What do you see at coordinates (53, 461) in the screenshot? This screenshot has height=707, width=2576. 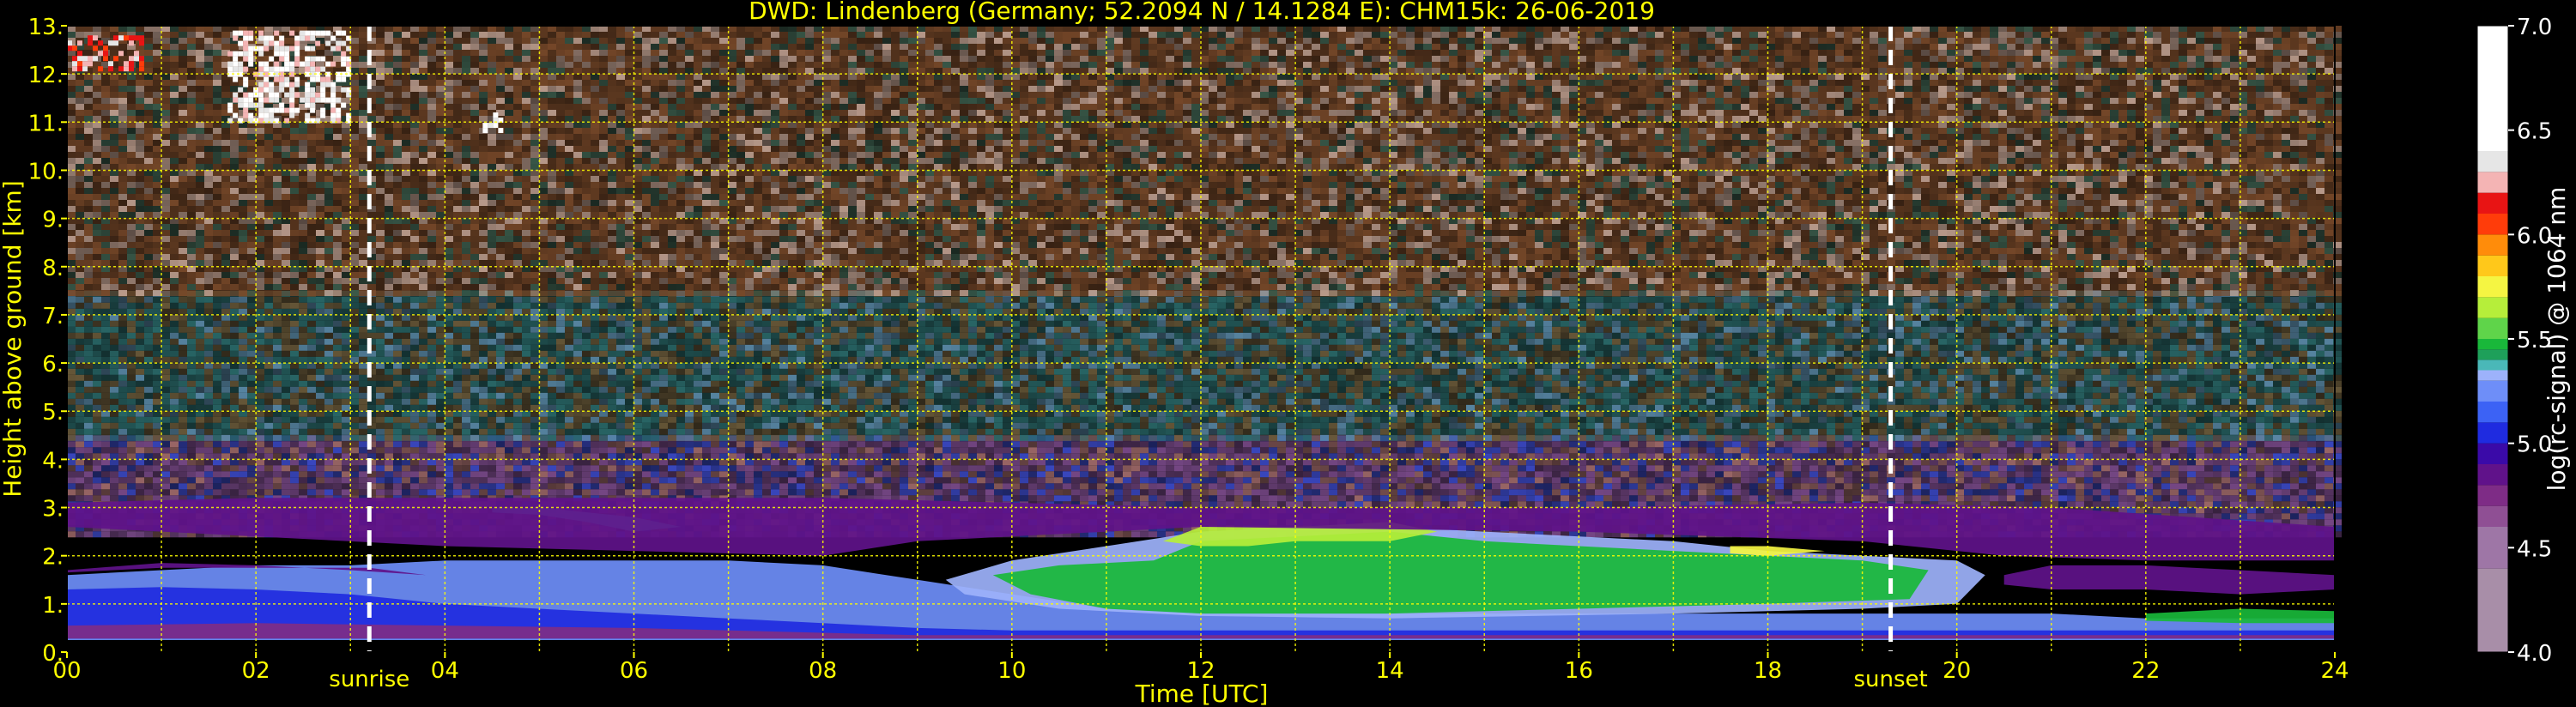 I see `y-tick-label: 4.` at bounding box center [53, 461].